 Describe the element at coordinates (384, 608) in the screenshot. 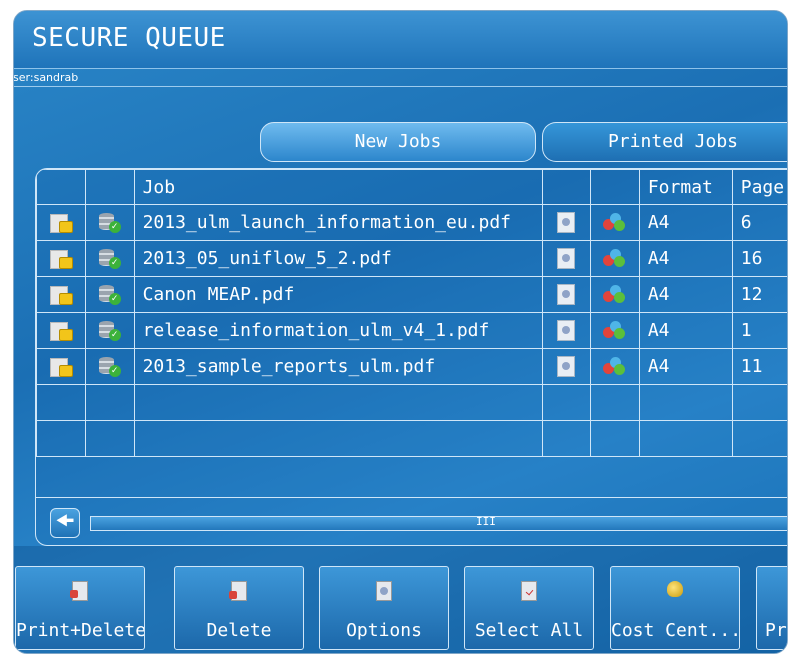

I see `options-button: Options` at that location.